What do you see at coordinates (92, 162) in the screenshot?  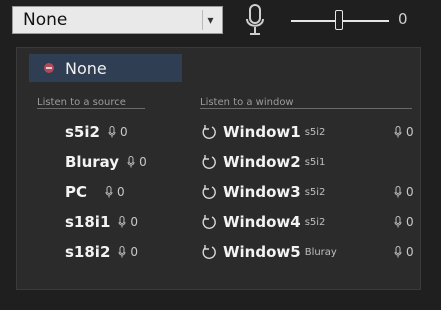 I see `source-name: Bluray` at bounding box center [92, 162].